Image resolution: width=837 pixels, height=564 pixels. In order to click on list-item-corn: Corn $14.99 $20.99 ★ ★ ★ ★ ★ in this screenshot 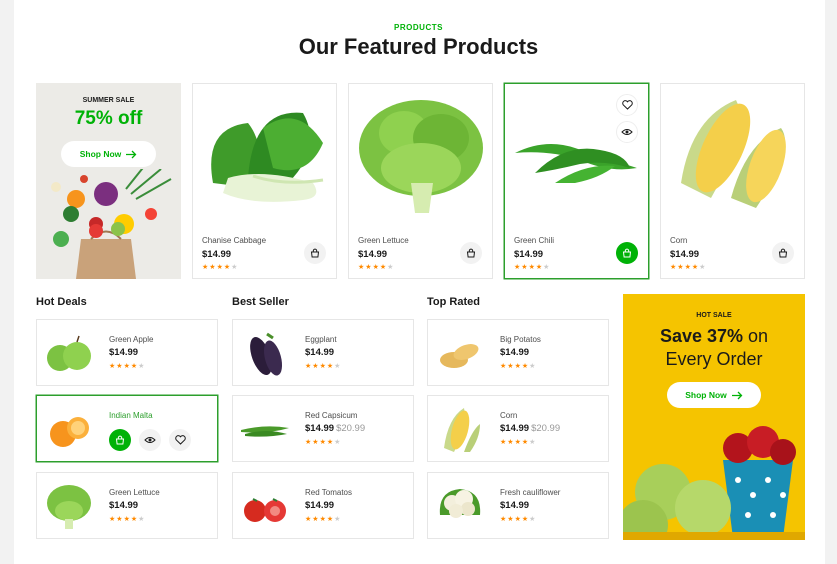, I will do `click(518, 428)`.